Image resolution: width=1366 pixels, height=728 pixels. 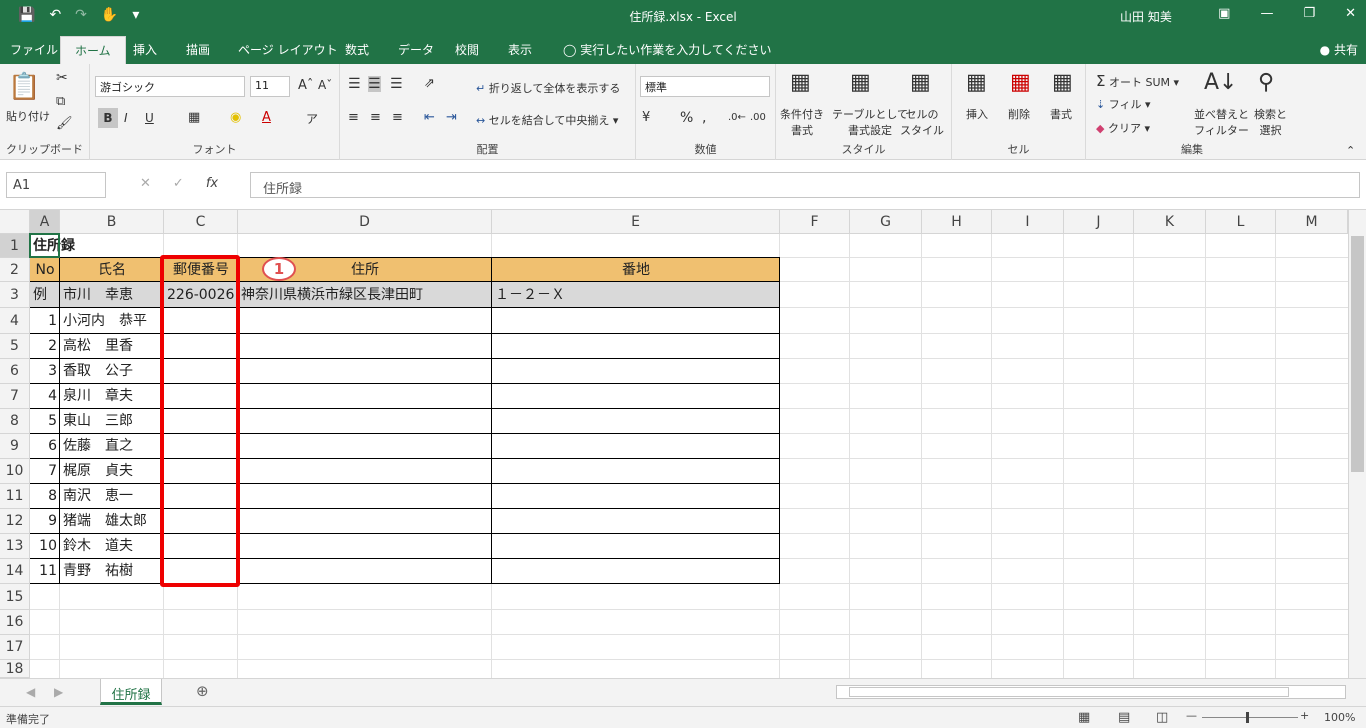 I want to click on record-name: 高松 里香, so click(x=112, y=346).